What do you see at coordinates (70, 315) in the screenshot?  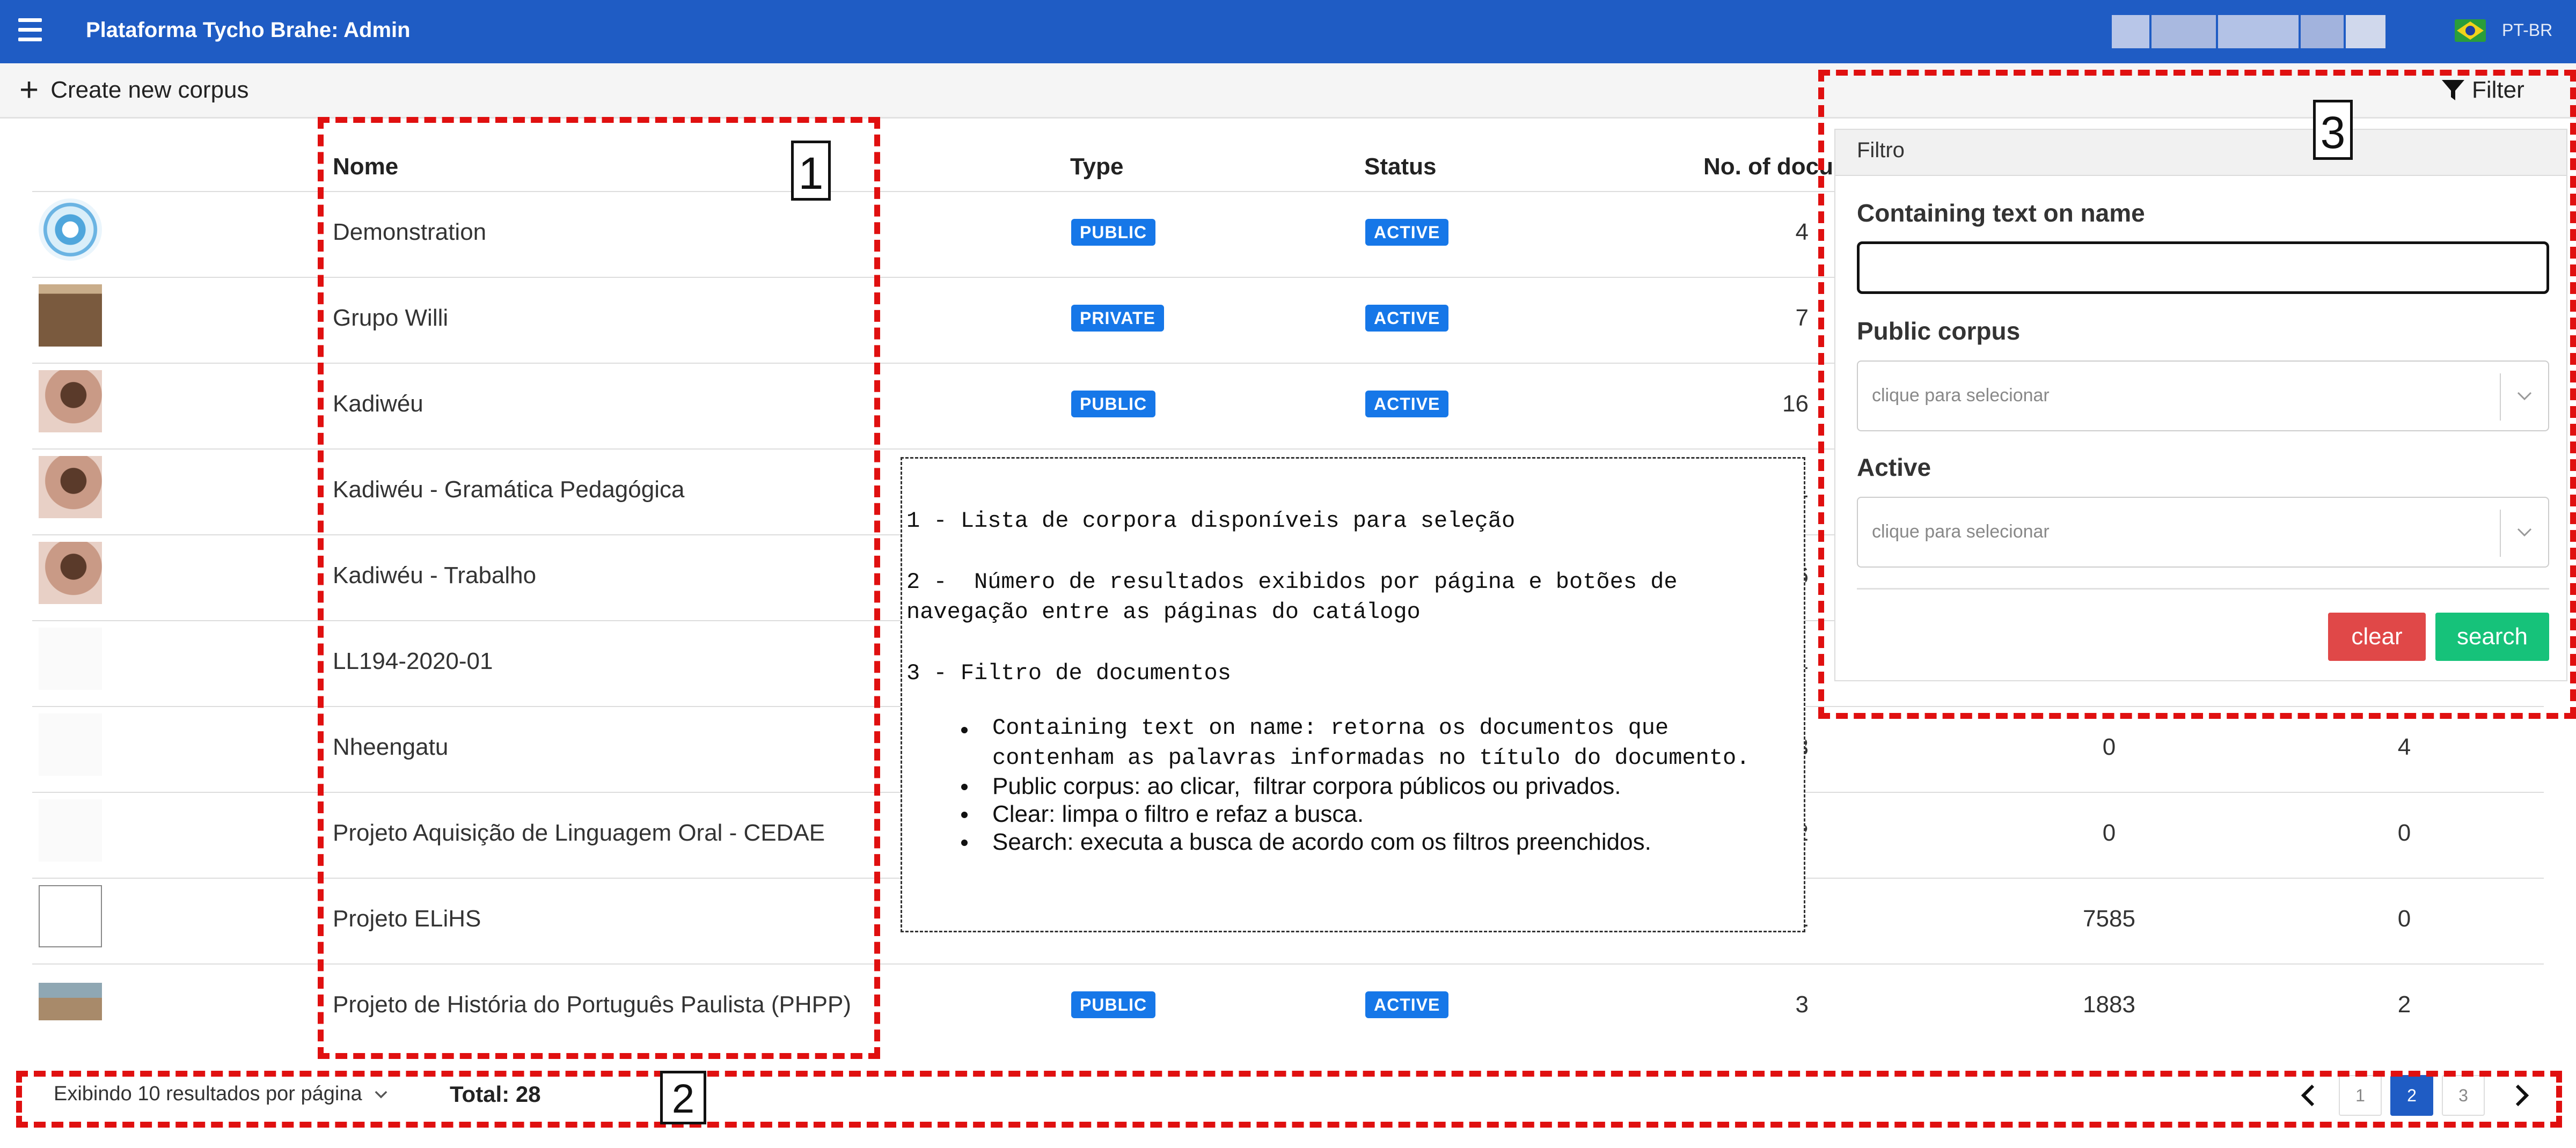 I see `building-photo` at bounding box center [70, 315].